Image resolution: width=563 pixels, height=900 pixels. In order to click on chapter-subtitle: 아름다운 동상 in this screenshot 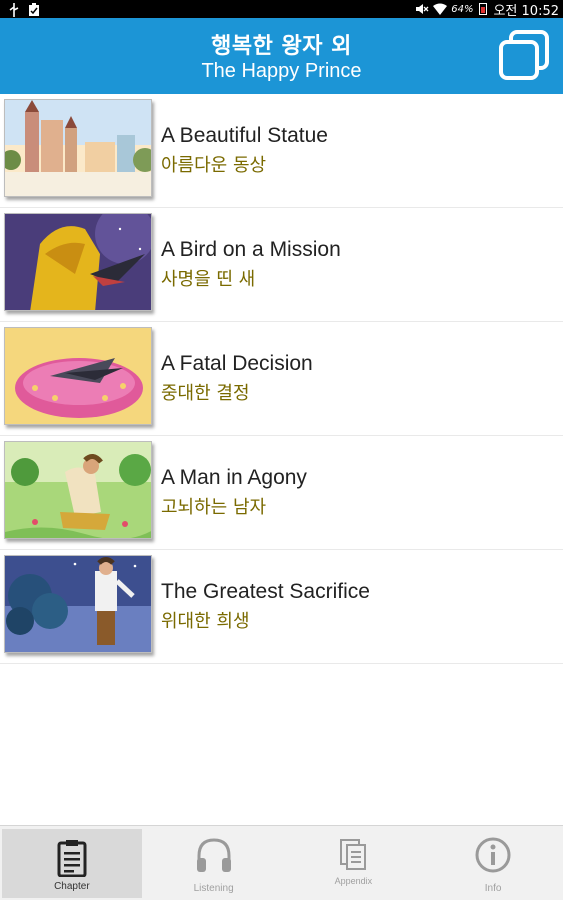, I will do `click(214, 165)`.